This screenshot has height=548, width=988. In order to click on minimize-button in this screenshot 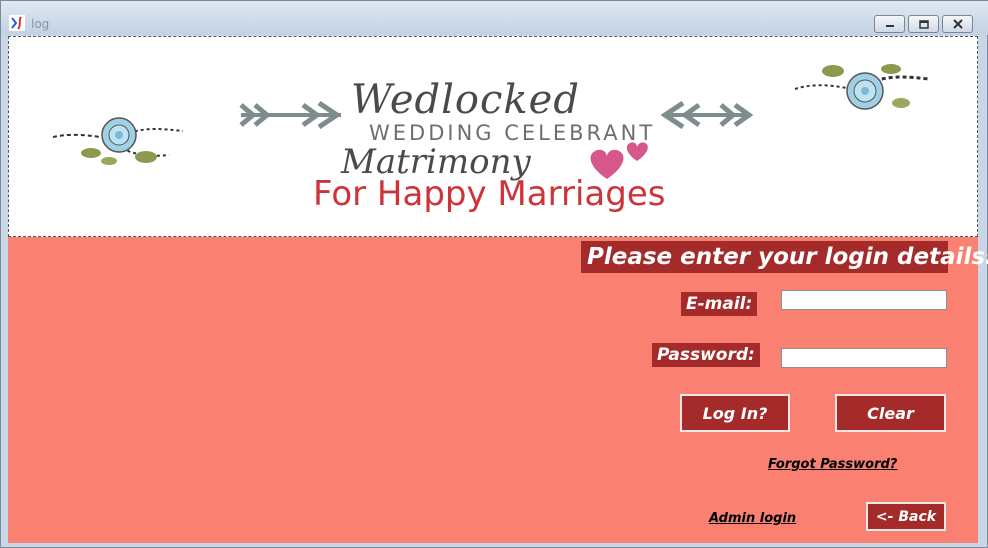, I will do `click(889, 24)`.